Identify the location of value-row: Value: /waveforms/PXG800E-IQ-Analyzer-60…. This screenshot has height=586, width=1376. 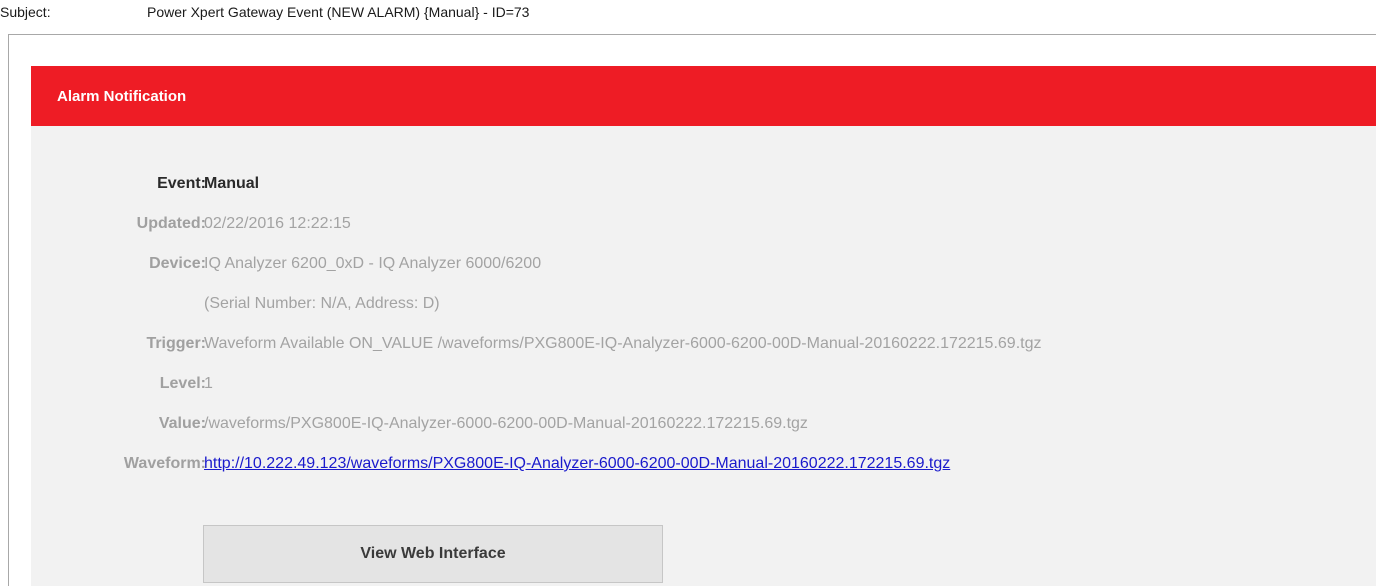
(703, 426).